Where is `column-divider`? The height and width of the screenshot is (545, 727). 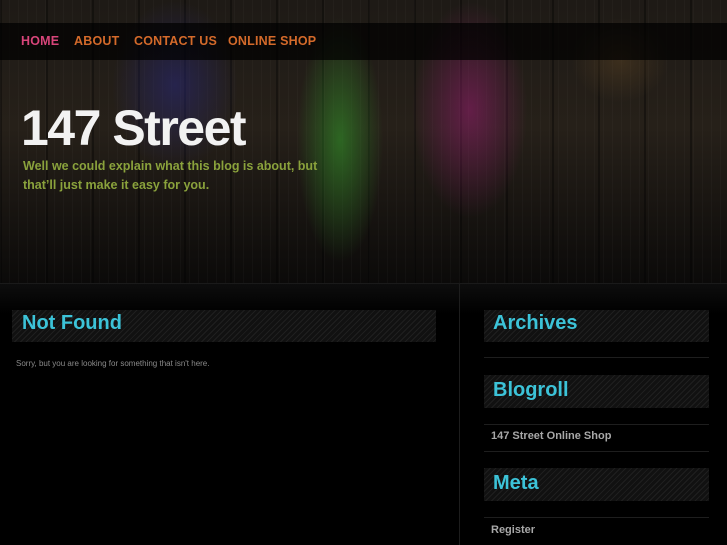 column-divider is located at coordinates (459, 414).